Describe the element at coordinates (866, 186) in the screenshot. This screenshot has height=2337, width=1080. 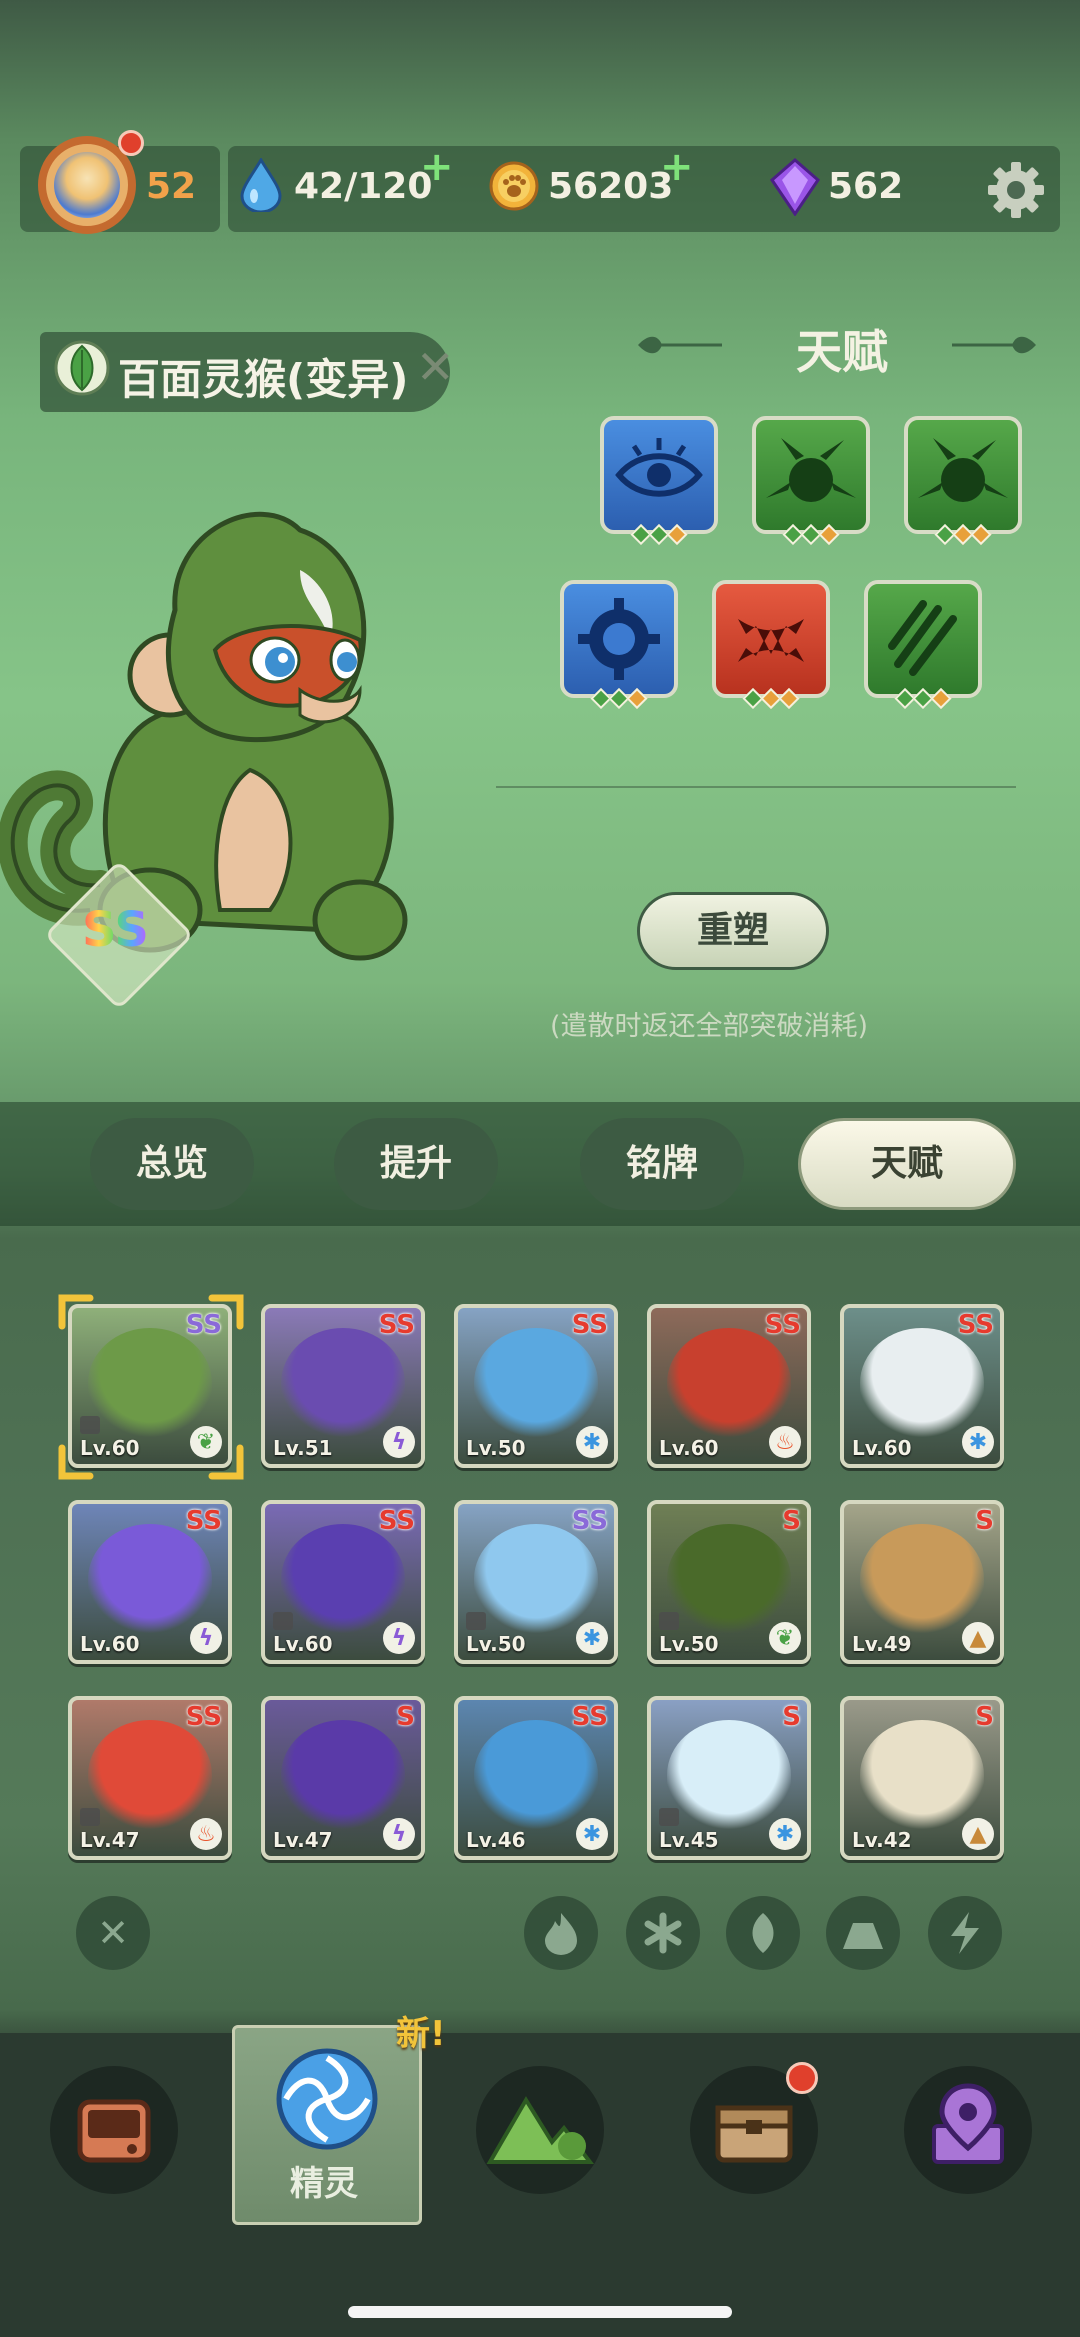
I see `gem-value: 562` at that location.